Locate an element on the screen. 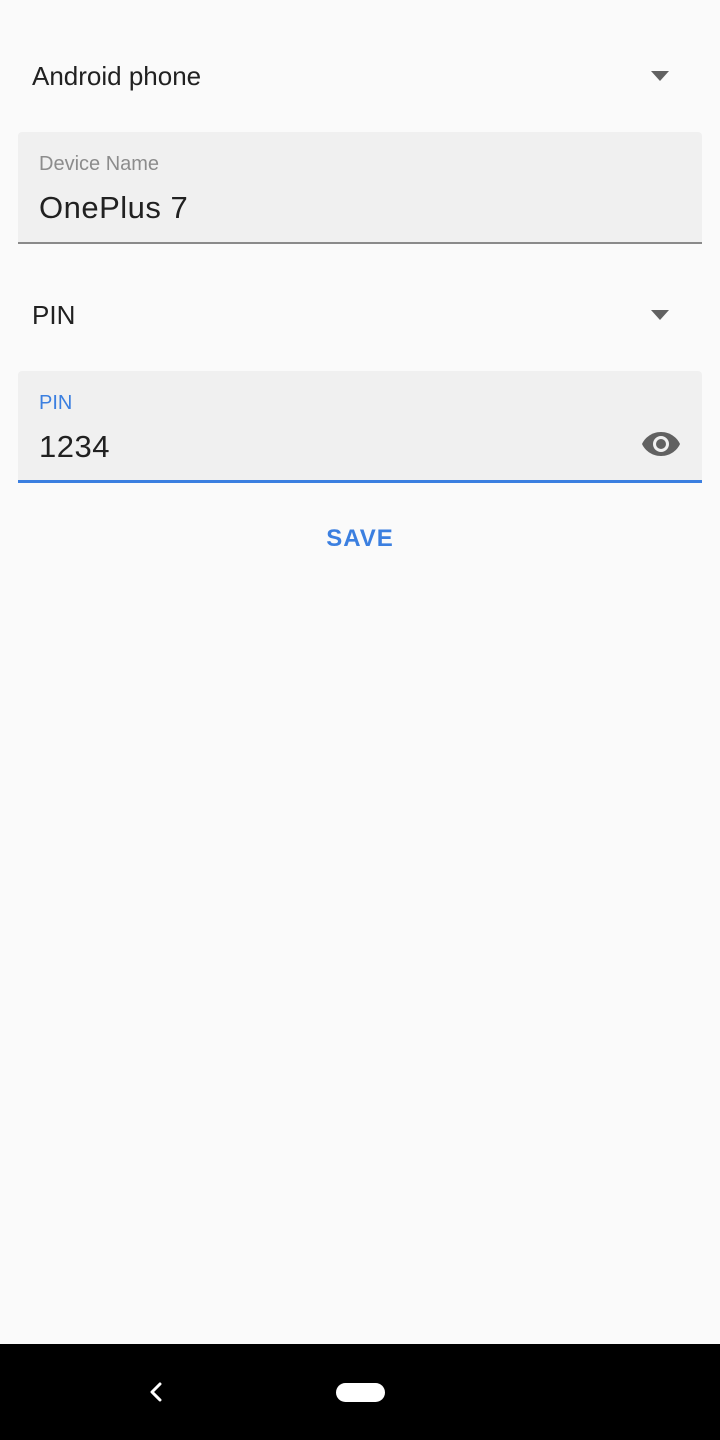 The image size is (720, 1440). device-name-input: OnePlus 7 is located at coordinates (113, 208).